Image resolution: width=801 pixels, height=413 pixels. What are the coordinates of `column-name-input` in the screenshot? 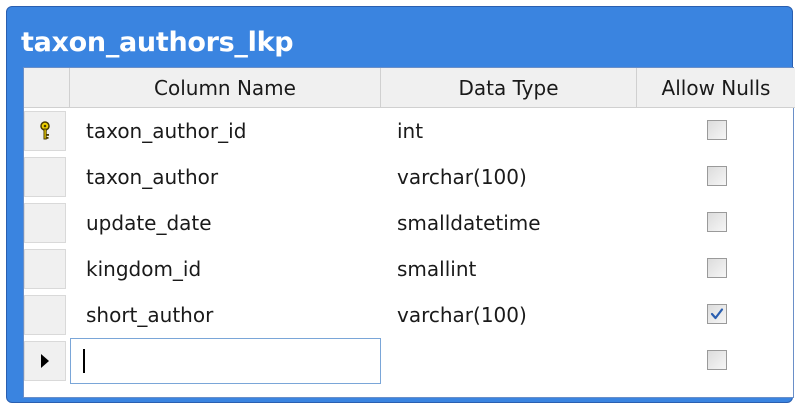 It's located at (225, 361).